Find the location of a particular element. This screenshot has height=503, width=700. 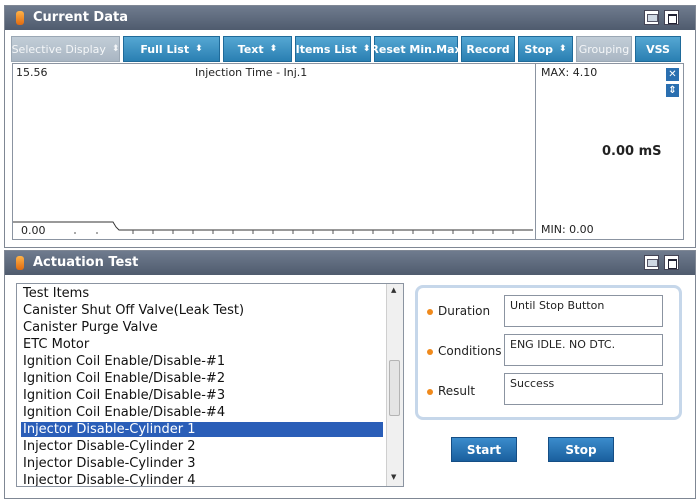

scroll-thumb is located at coordinates (394, 388).